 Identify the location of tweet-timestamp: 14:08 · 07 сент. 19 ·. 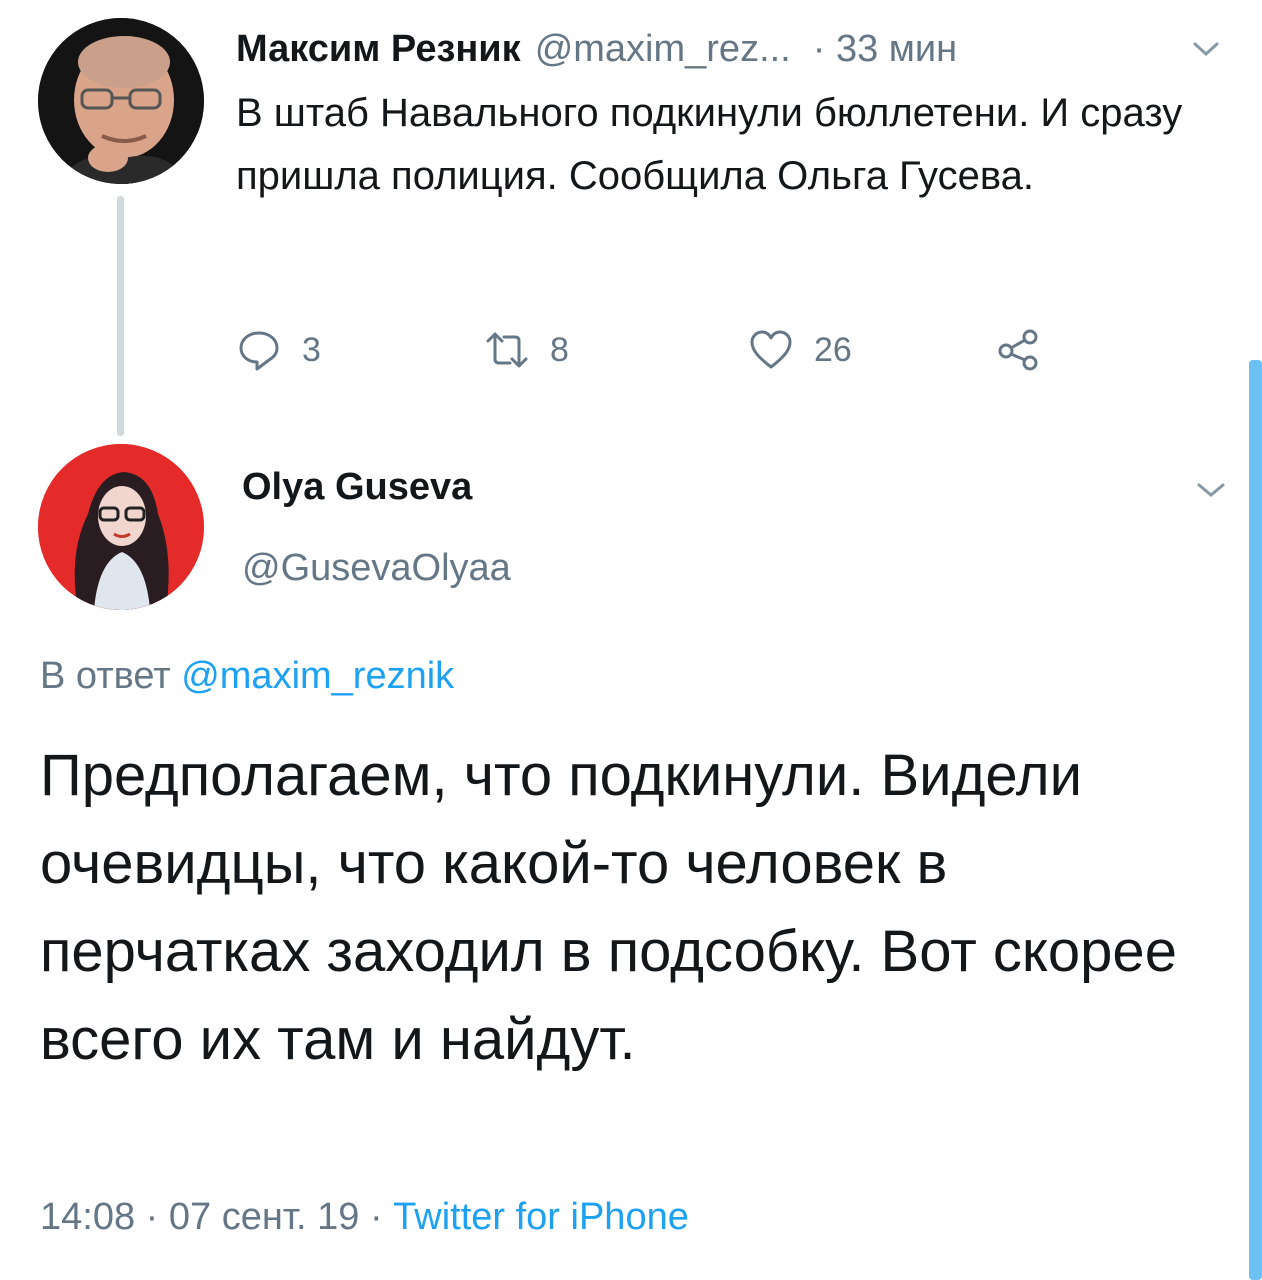
(217, 1217).